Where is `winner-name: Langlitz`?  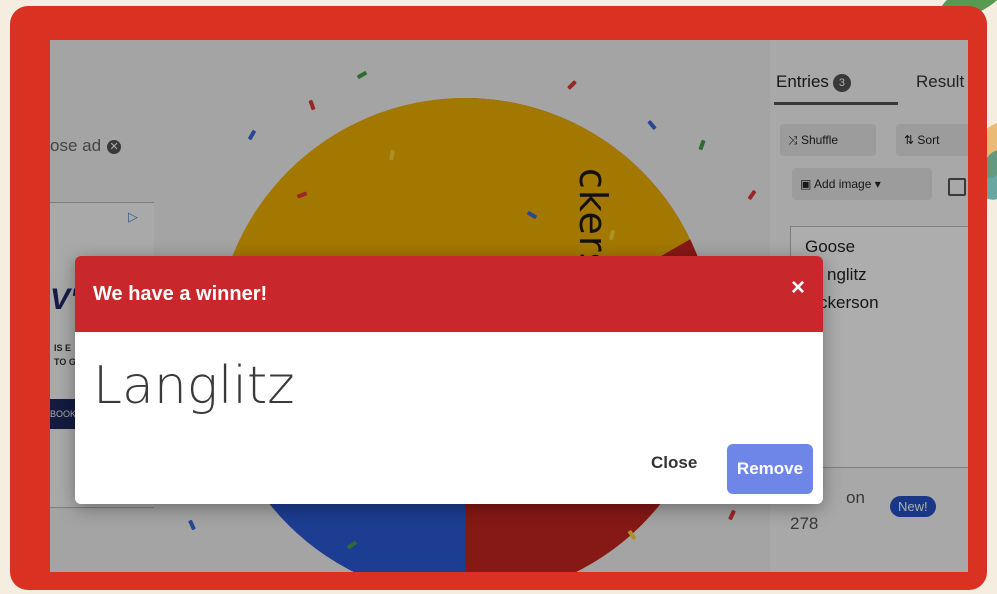
winner-name: Langlitz is located at coordinates (194, 386).